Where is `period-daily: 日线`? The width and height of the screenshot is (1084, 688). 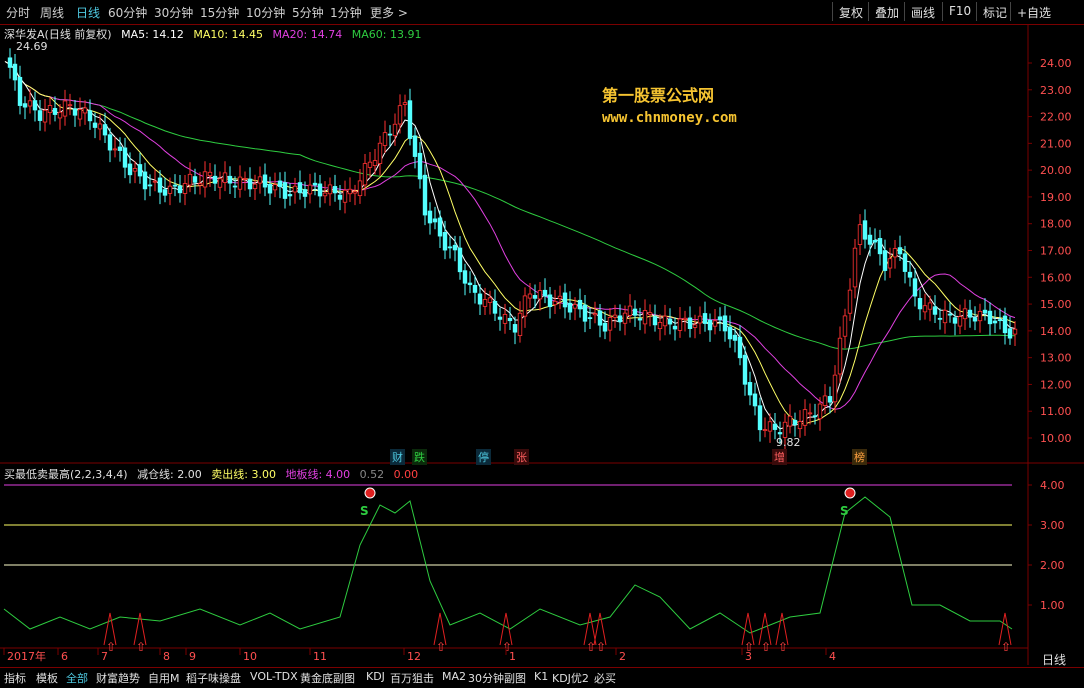 period-daily: 日线 is located at coordinates (88, 12).